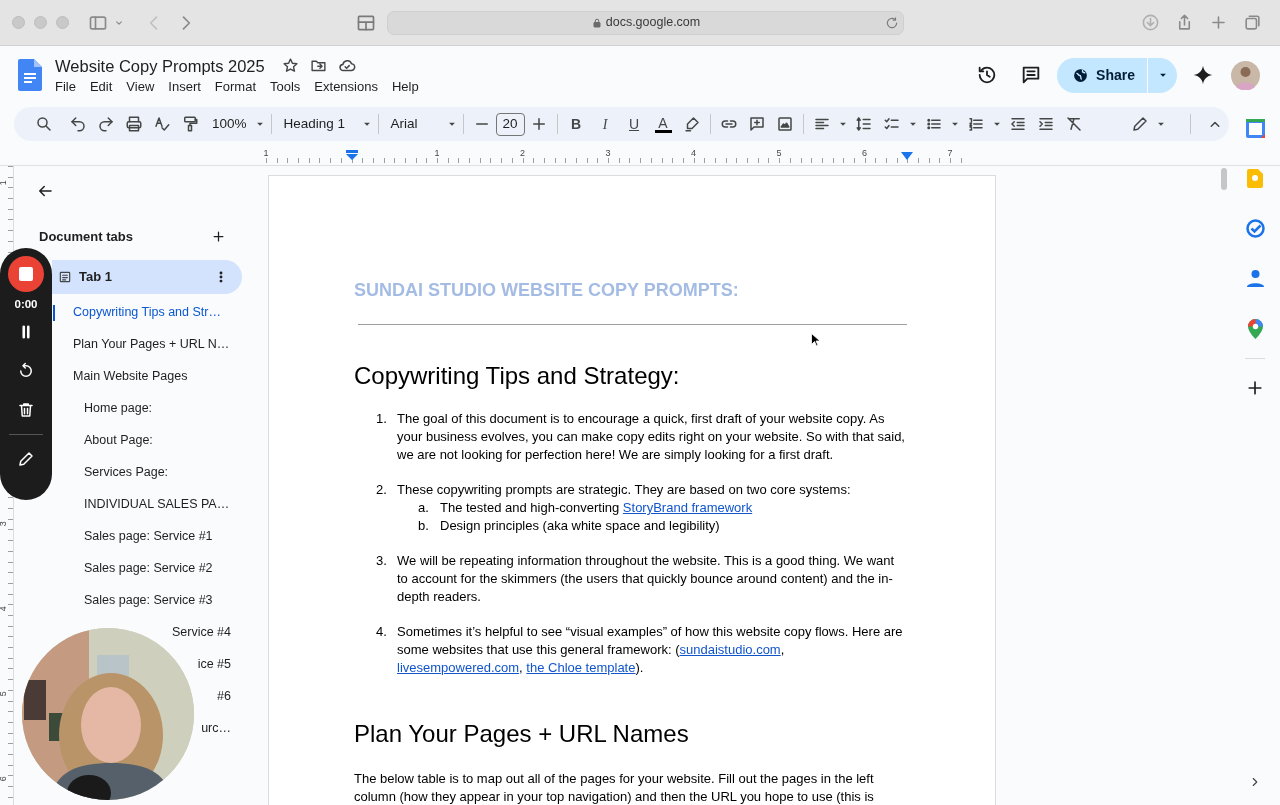 Image resolution: width=1280 pixels, height=805 pixels. I want to click on outline-item: Service #4, so click(201, 632).